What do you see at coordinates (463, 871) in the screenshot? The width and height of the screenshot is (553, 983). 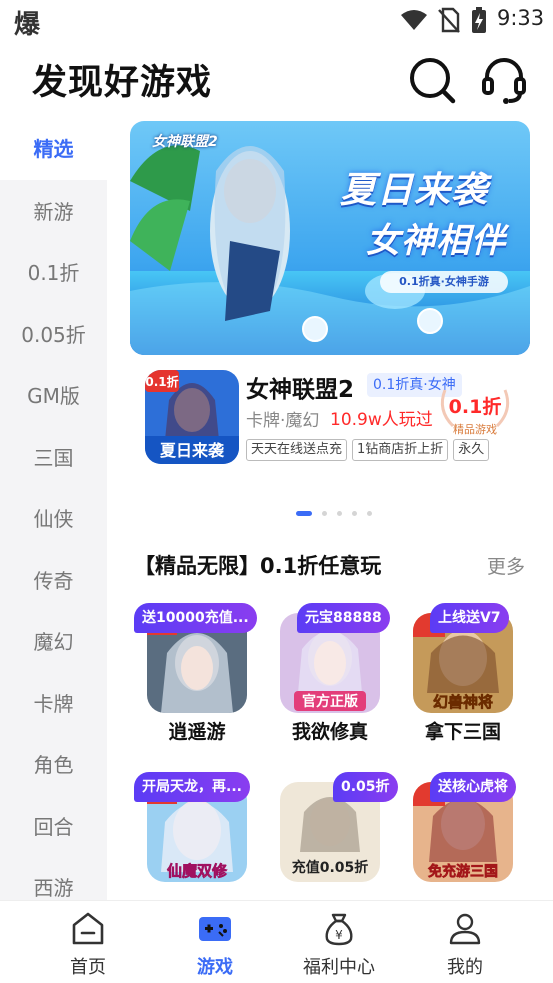 I see `game-icon-caption: 免充游三国` at bounding box center [463, 871].